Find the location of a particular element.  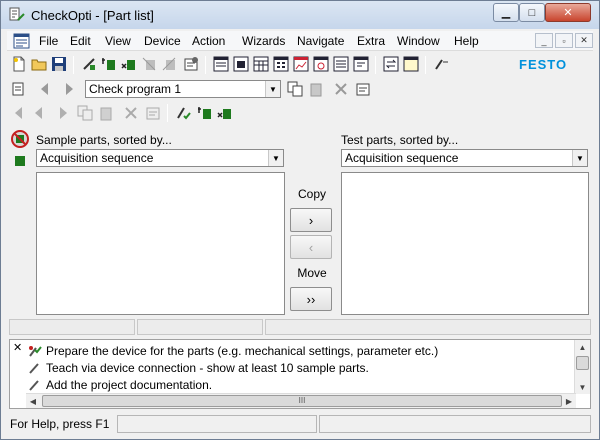

part-add-icon is located at coordinates (109, 64).